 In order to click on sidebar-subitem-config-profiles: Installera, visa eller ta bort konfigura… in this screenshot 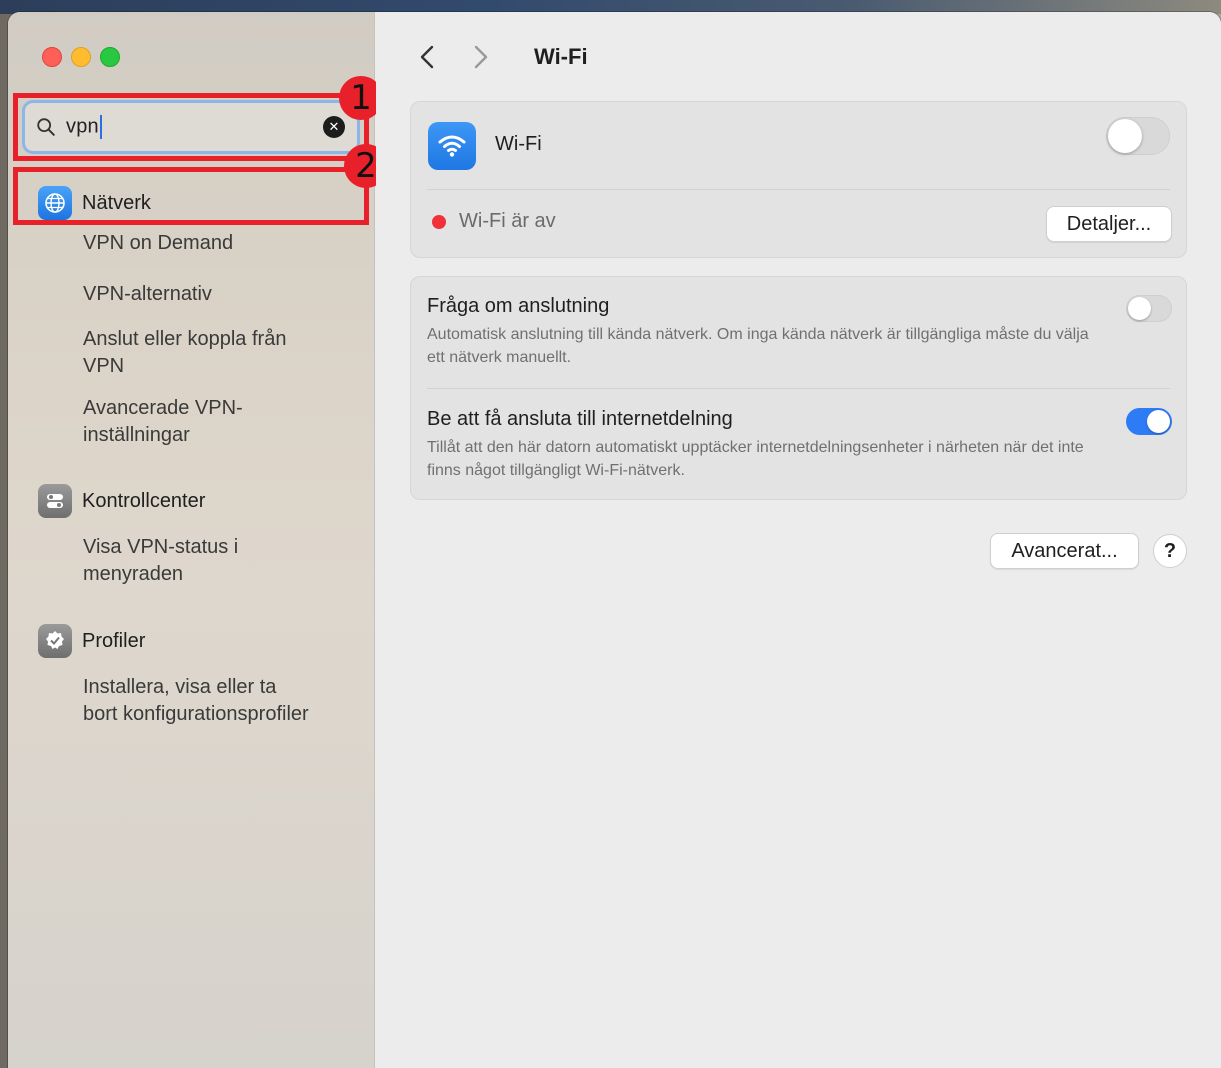, I will do `click(198, 701)`.